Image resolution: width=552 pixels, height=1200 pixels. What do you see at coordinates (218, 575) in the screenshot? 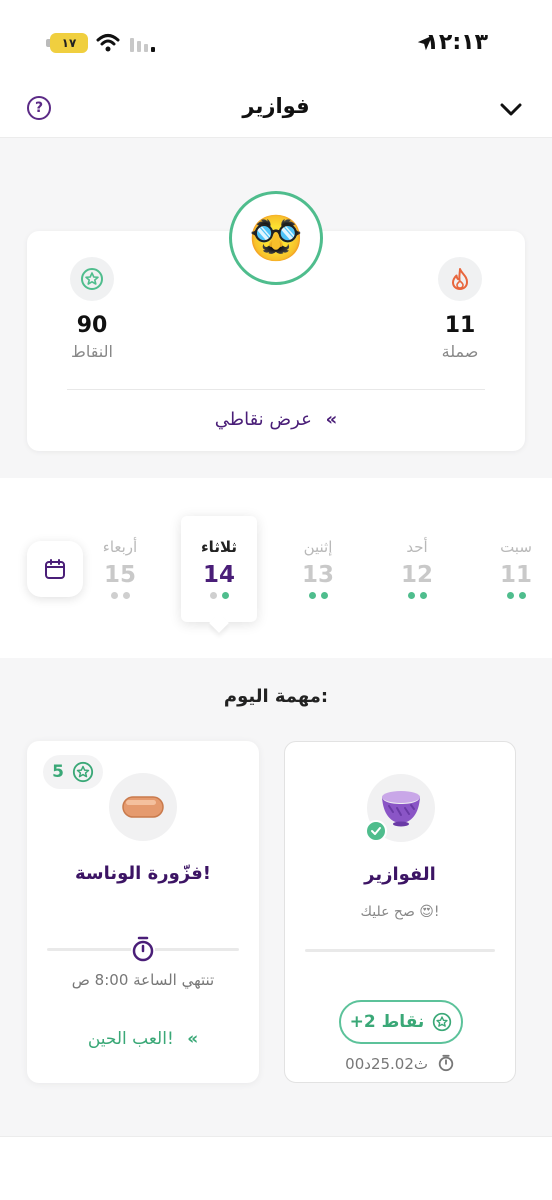
I see `day-number: 14` at bounding box center [218, 575].